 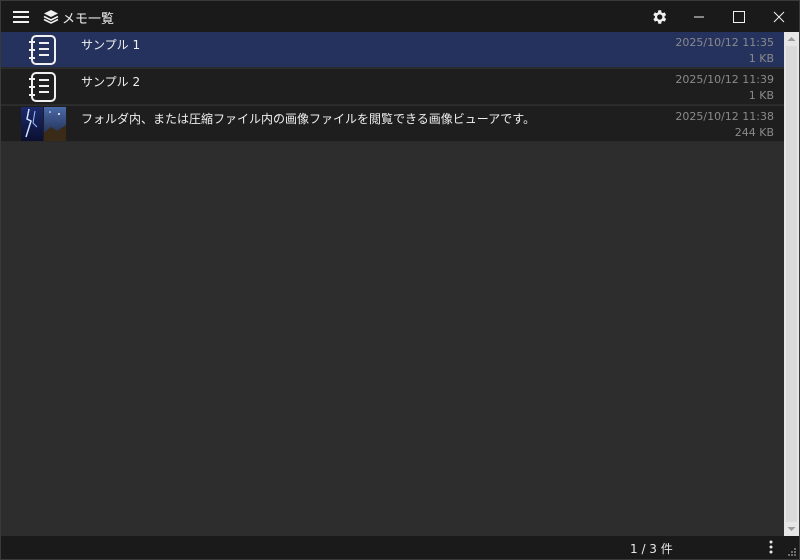 I want to click on settings-button, so click(x=659, y=16).